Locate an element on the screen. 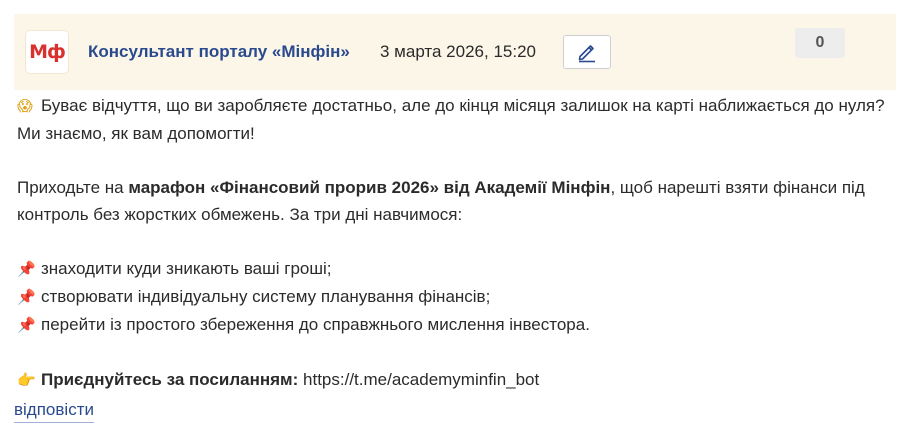 Image resolution: width=909 pixels, height=439 pixels. pointing-hand-icon: 👉 is located at coordinates (26, 380).